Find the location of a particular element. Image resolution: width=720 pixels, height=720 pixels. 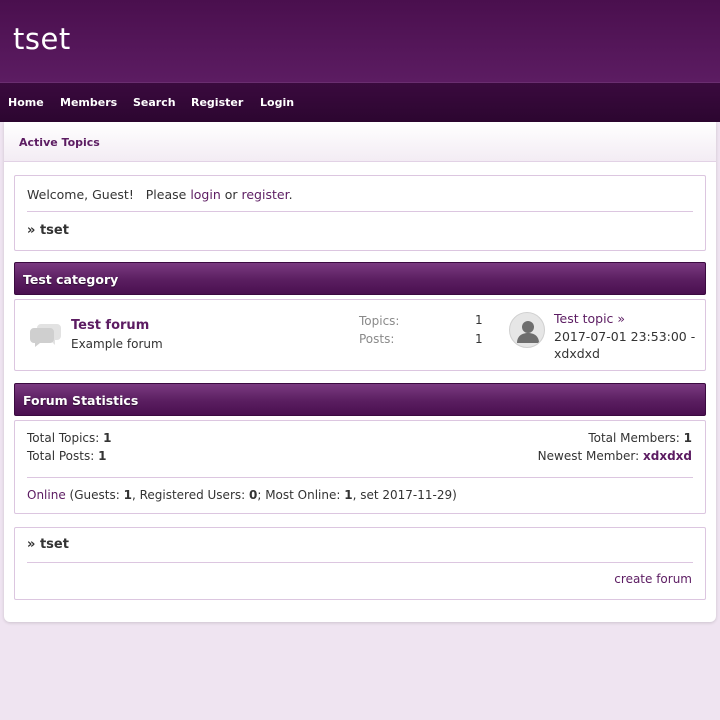

total-members: Total Members: 1 is located at coordinates (640, 438).